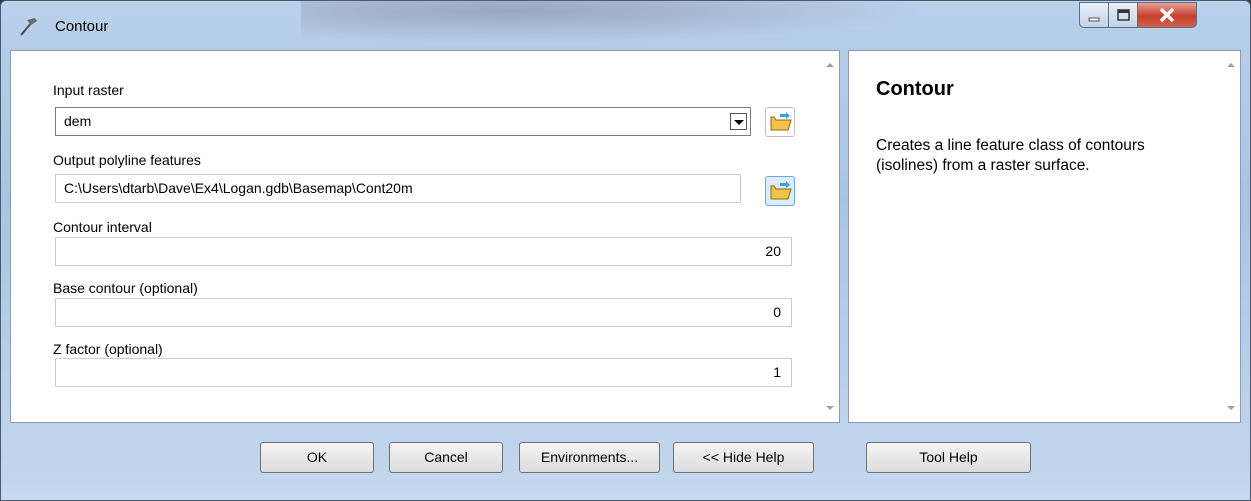  What do you see at coordinates (423, 312) in the screenshot?
I see `base-contour-input: 0` at bounding box center [423, 312].